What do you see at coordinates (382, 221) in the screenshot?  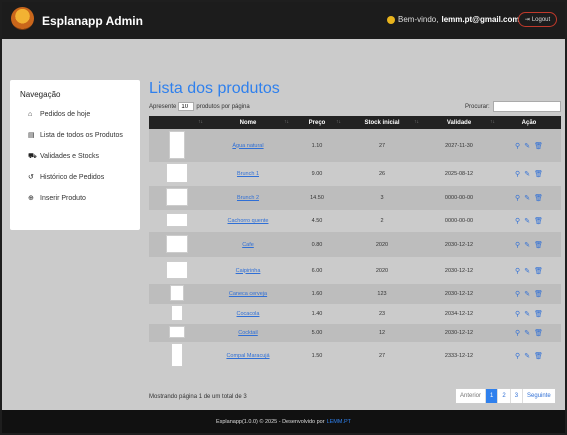 I see `product-stock: 2` at bounding box center [382, 221].